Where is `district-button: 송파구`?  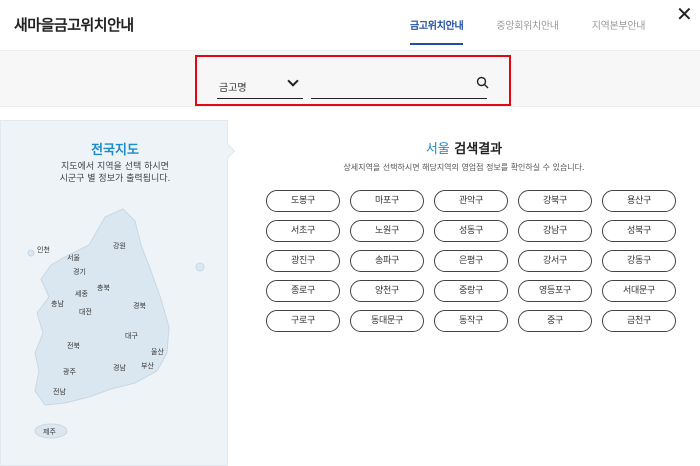 district-button: 송파구 is located at coordinates (387, 261).